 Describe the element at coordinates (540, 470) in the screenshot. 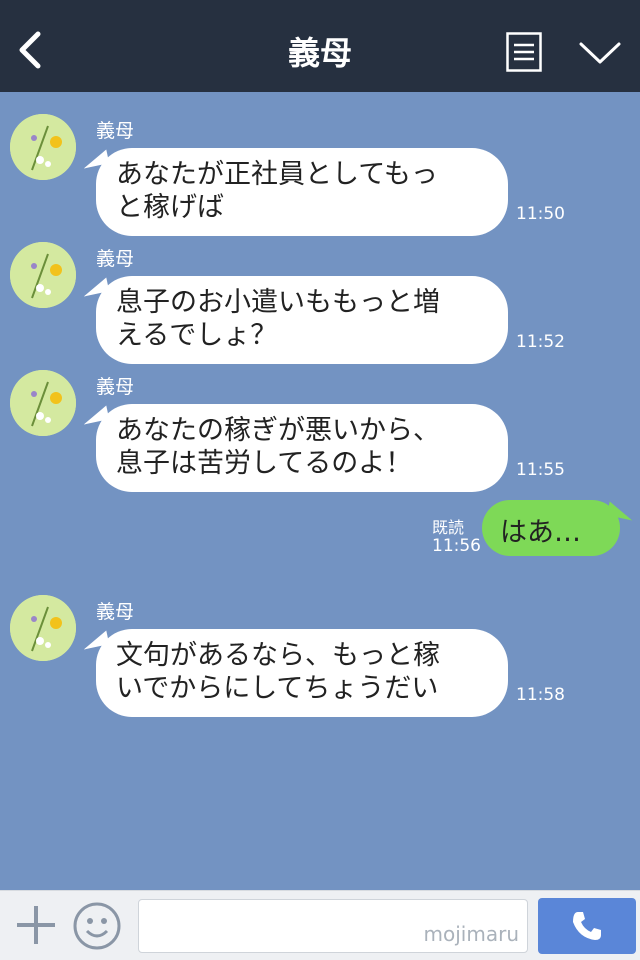

I see `message-time: 11:55` at that location.